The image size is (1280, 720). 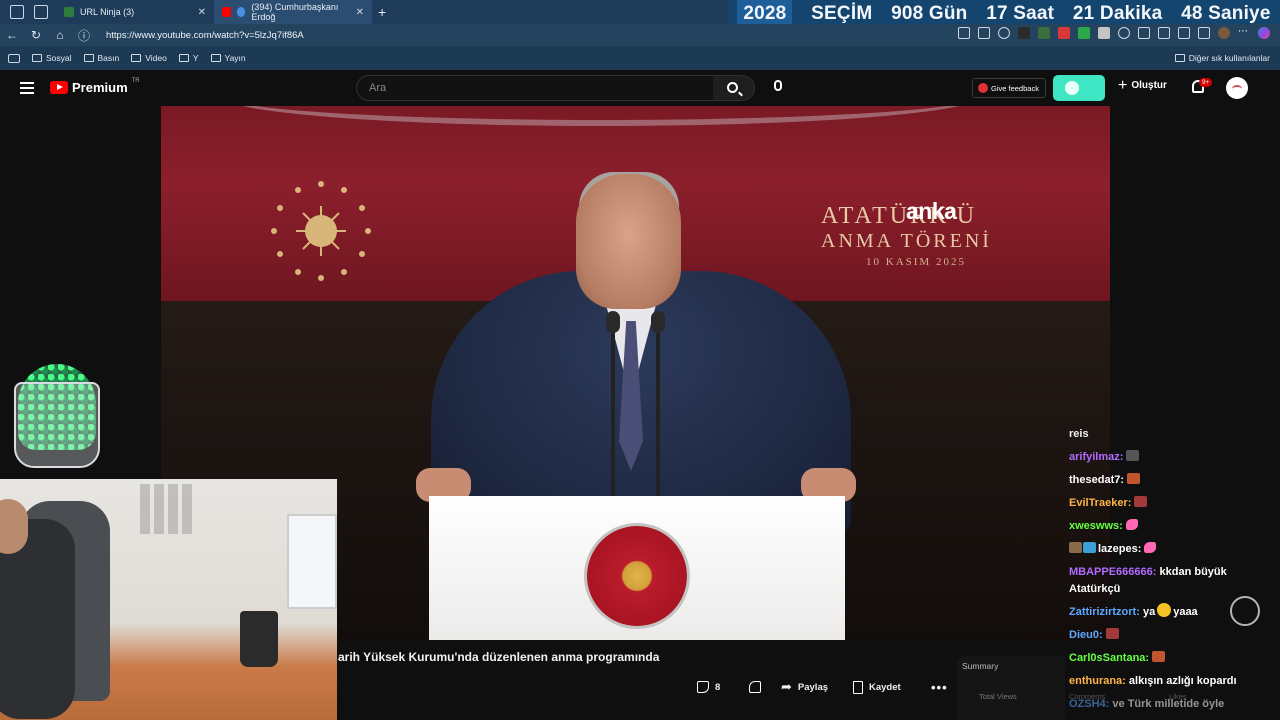 I want to click on give-feedback-button: Give feedback, so click(x=1009, y=88).